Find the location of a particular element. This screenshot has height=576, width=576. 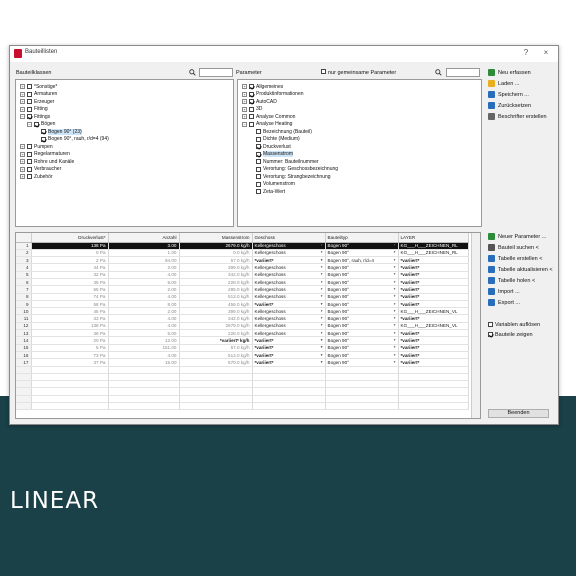

column-header: Geschoss is located at coordinates (289, 238).